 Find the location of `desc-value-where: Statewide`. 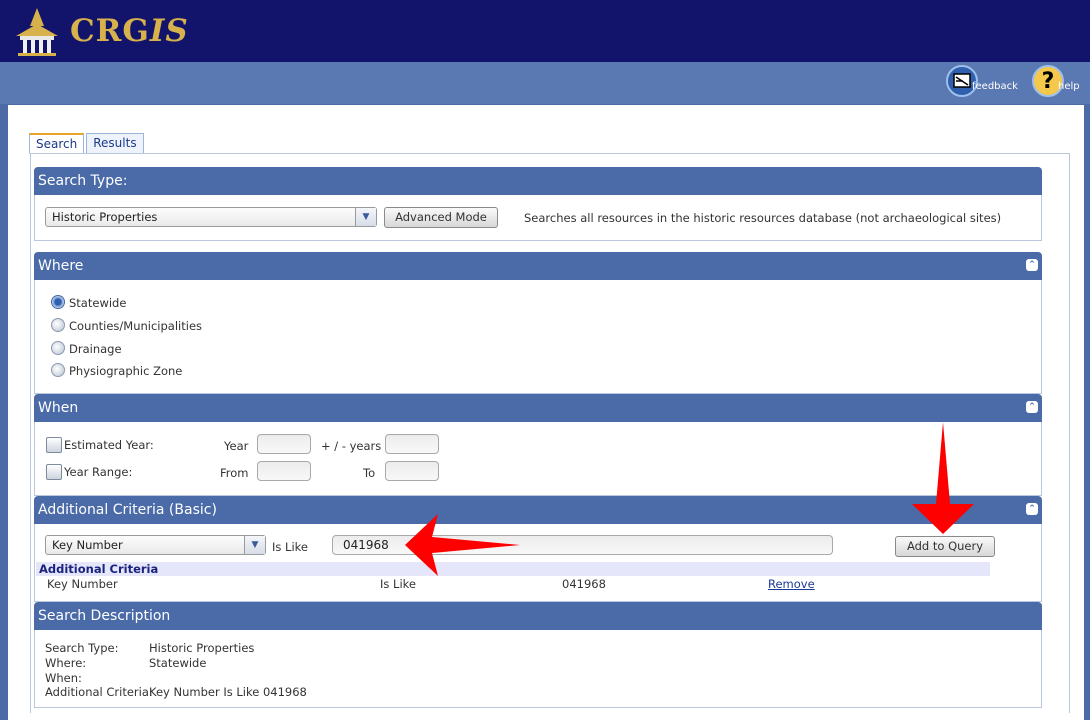

desc-value-where: Statewide is located at coordinates (178, 663).